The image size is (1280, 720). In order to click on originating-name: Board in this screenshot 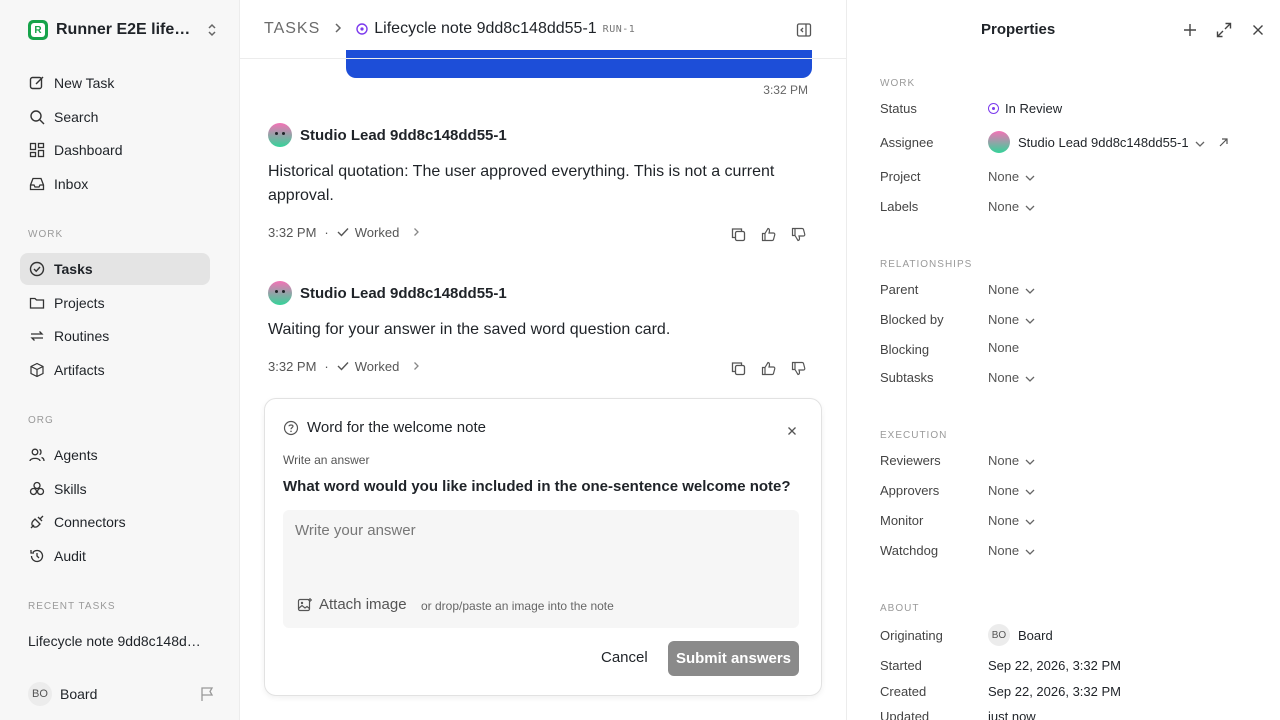, I will do `click(1035, 635)`.